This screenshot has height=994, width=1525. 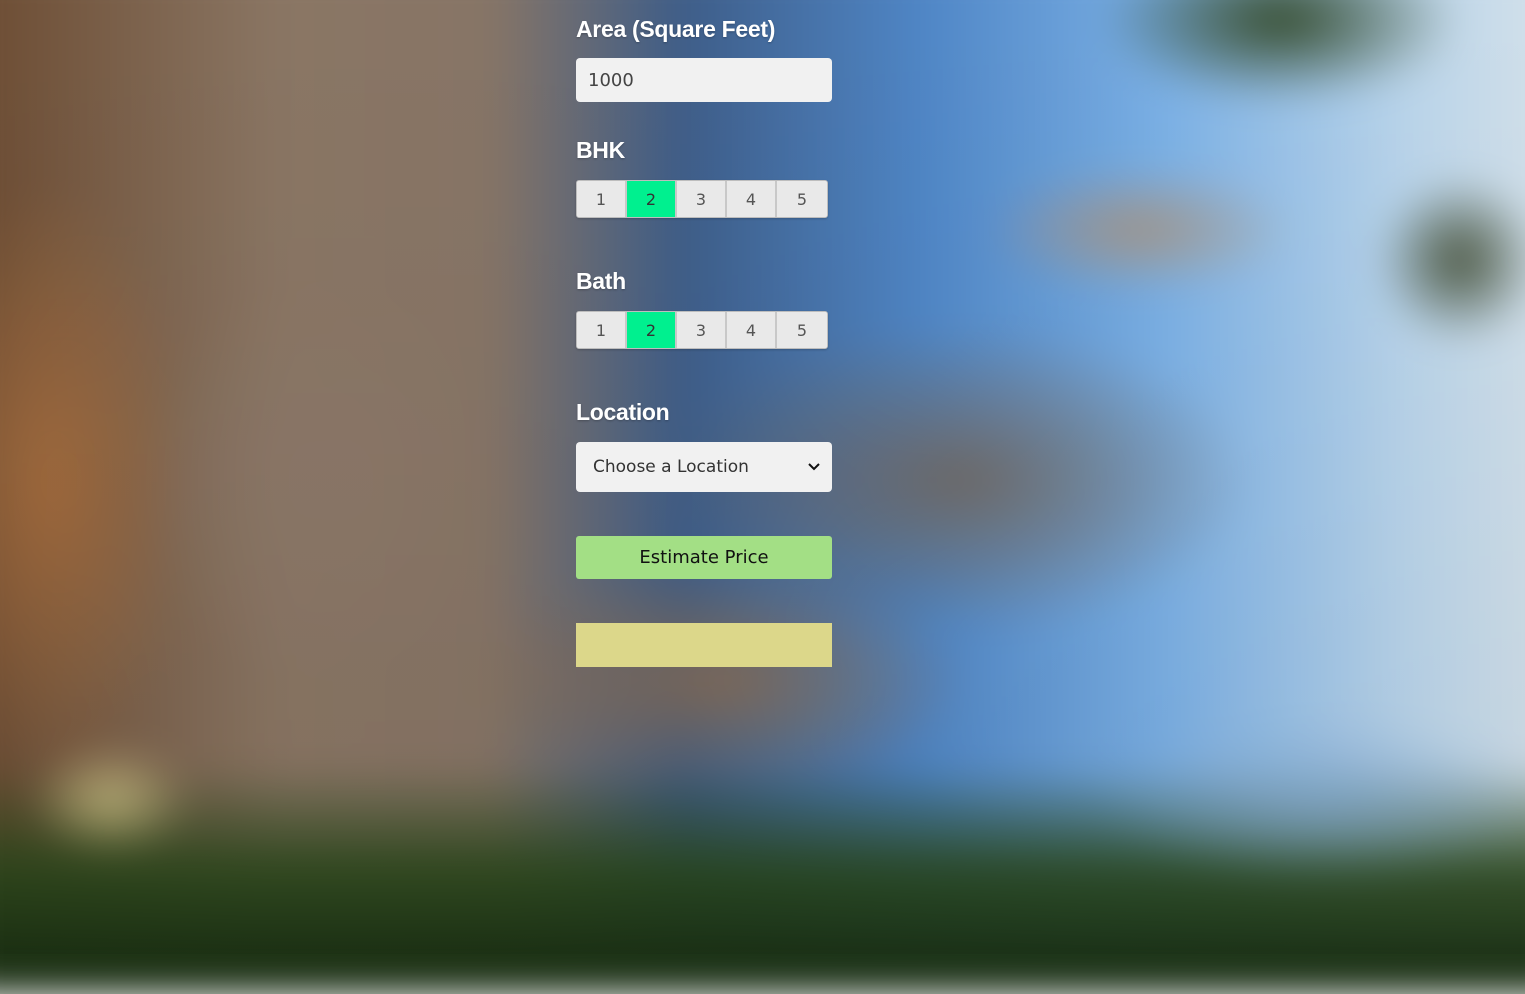 What do you see at coordinates (752, 199) in the screenshot?
I see `bhk-option-4: 4` at bounding box center [752, 199].